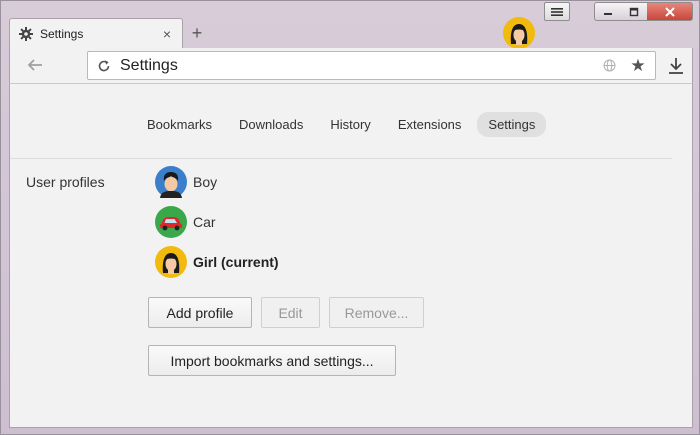 The width and height of the screenshot is (700, 435). I want to click on profile-avatar-button, so click(519, 33).